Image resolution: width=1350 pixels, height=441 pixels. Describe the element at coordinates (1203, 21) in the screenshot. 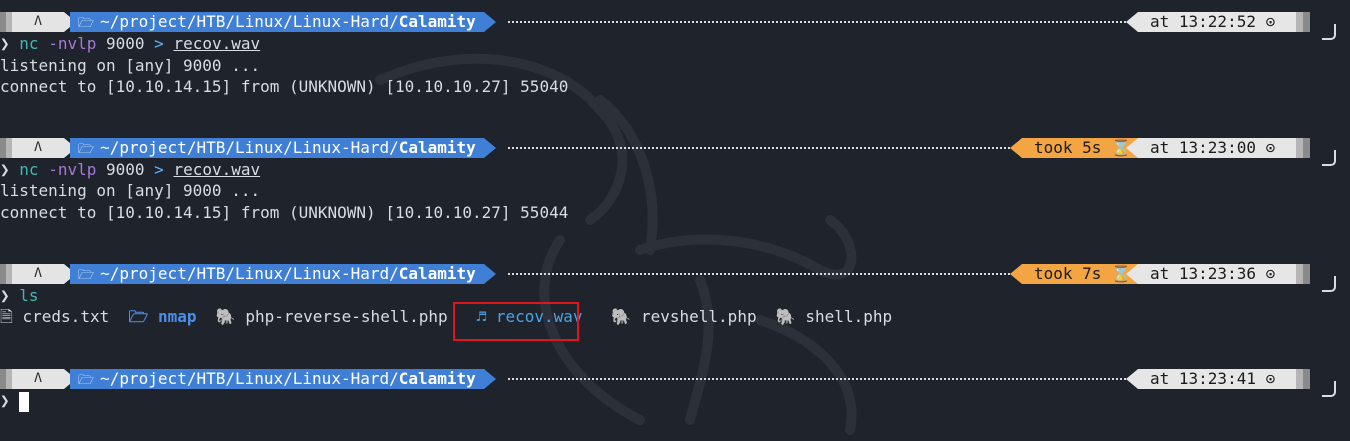

I see `time-label: at 13:22:52` at that location.